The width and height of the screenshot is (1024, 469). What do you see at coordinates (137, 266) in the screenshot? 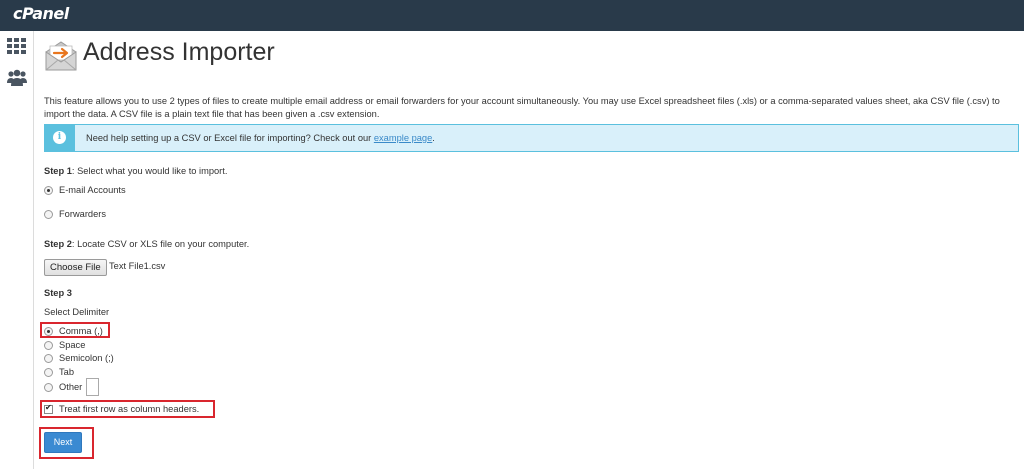
I see `selected-file-name: Text File1.csv` at bounding box center [137, 266].